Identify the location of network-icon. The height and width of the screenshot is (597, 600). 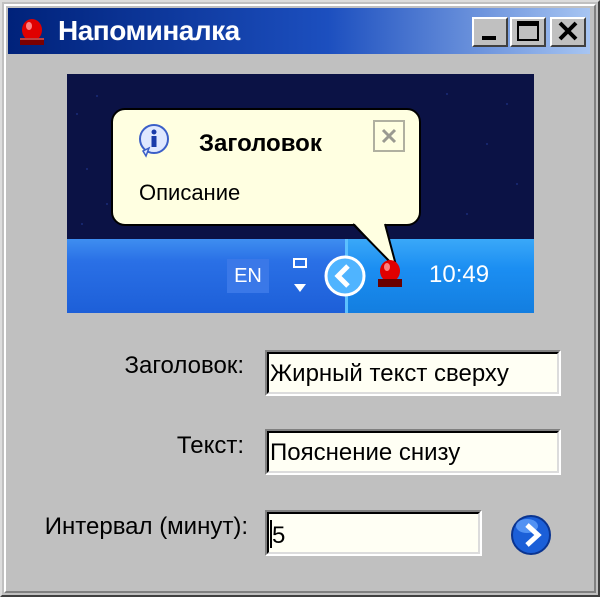
(301, 276).